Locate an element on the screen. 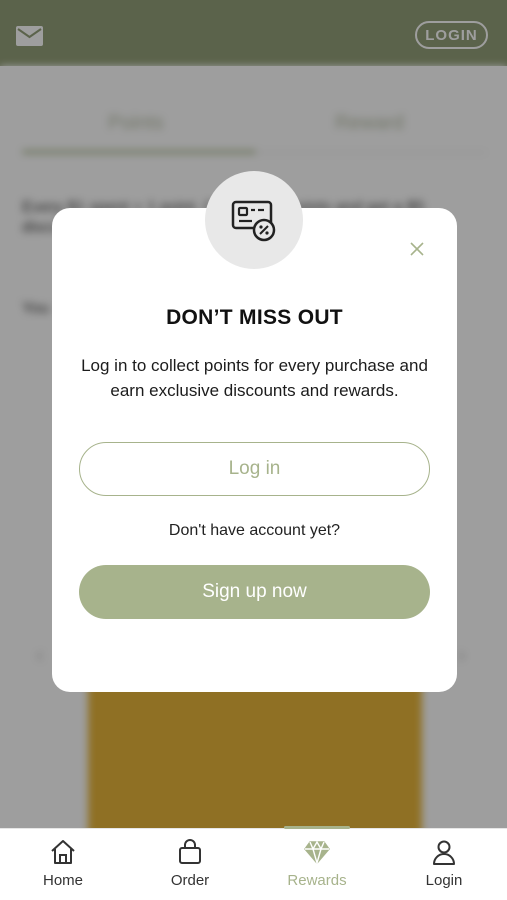 The image size is (507, 900). close-button is located at coordinates (417, 249).